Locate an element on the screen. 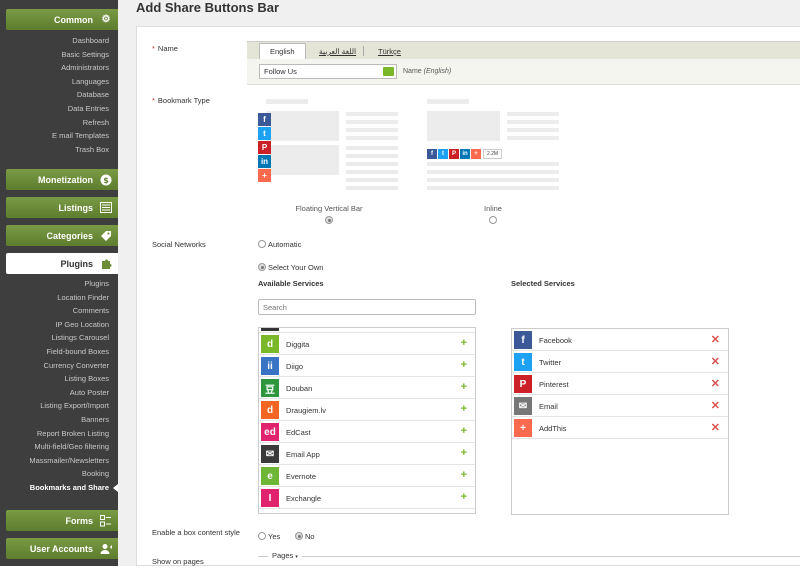 The width and height of the screenshot is (800, 570). sidebar-subitem: Listings Carousel is located at coordinates (58, 338).